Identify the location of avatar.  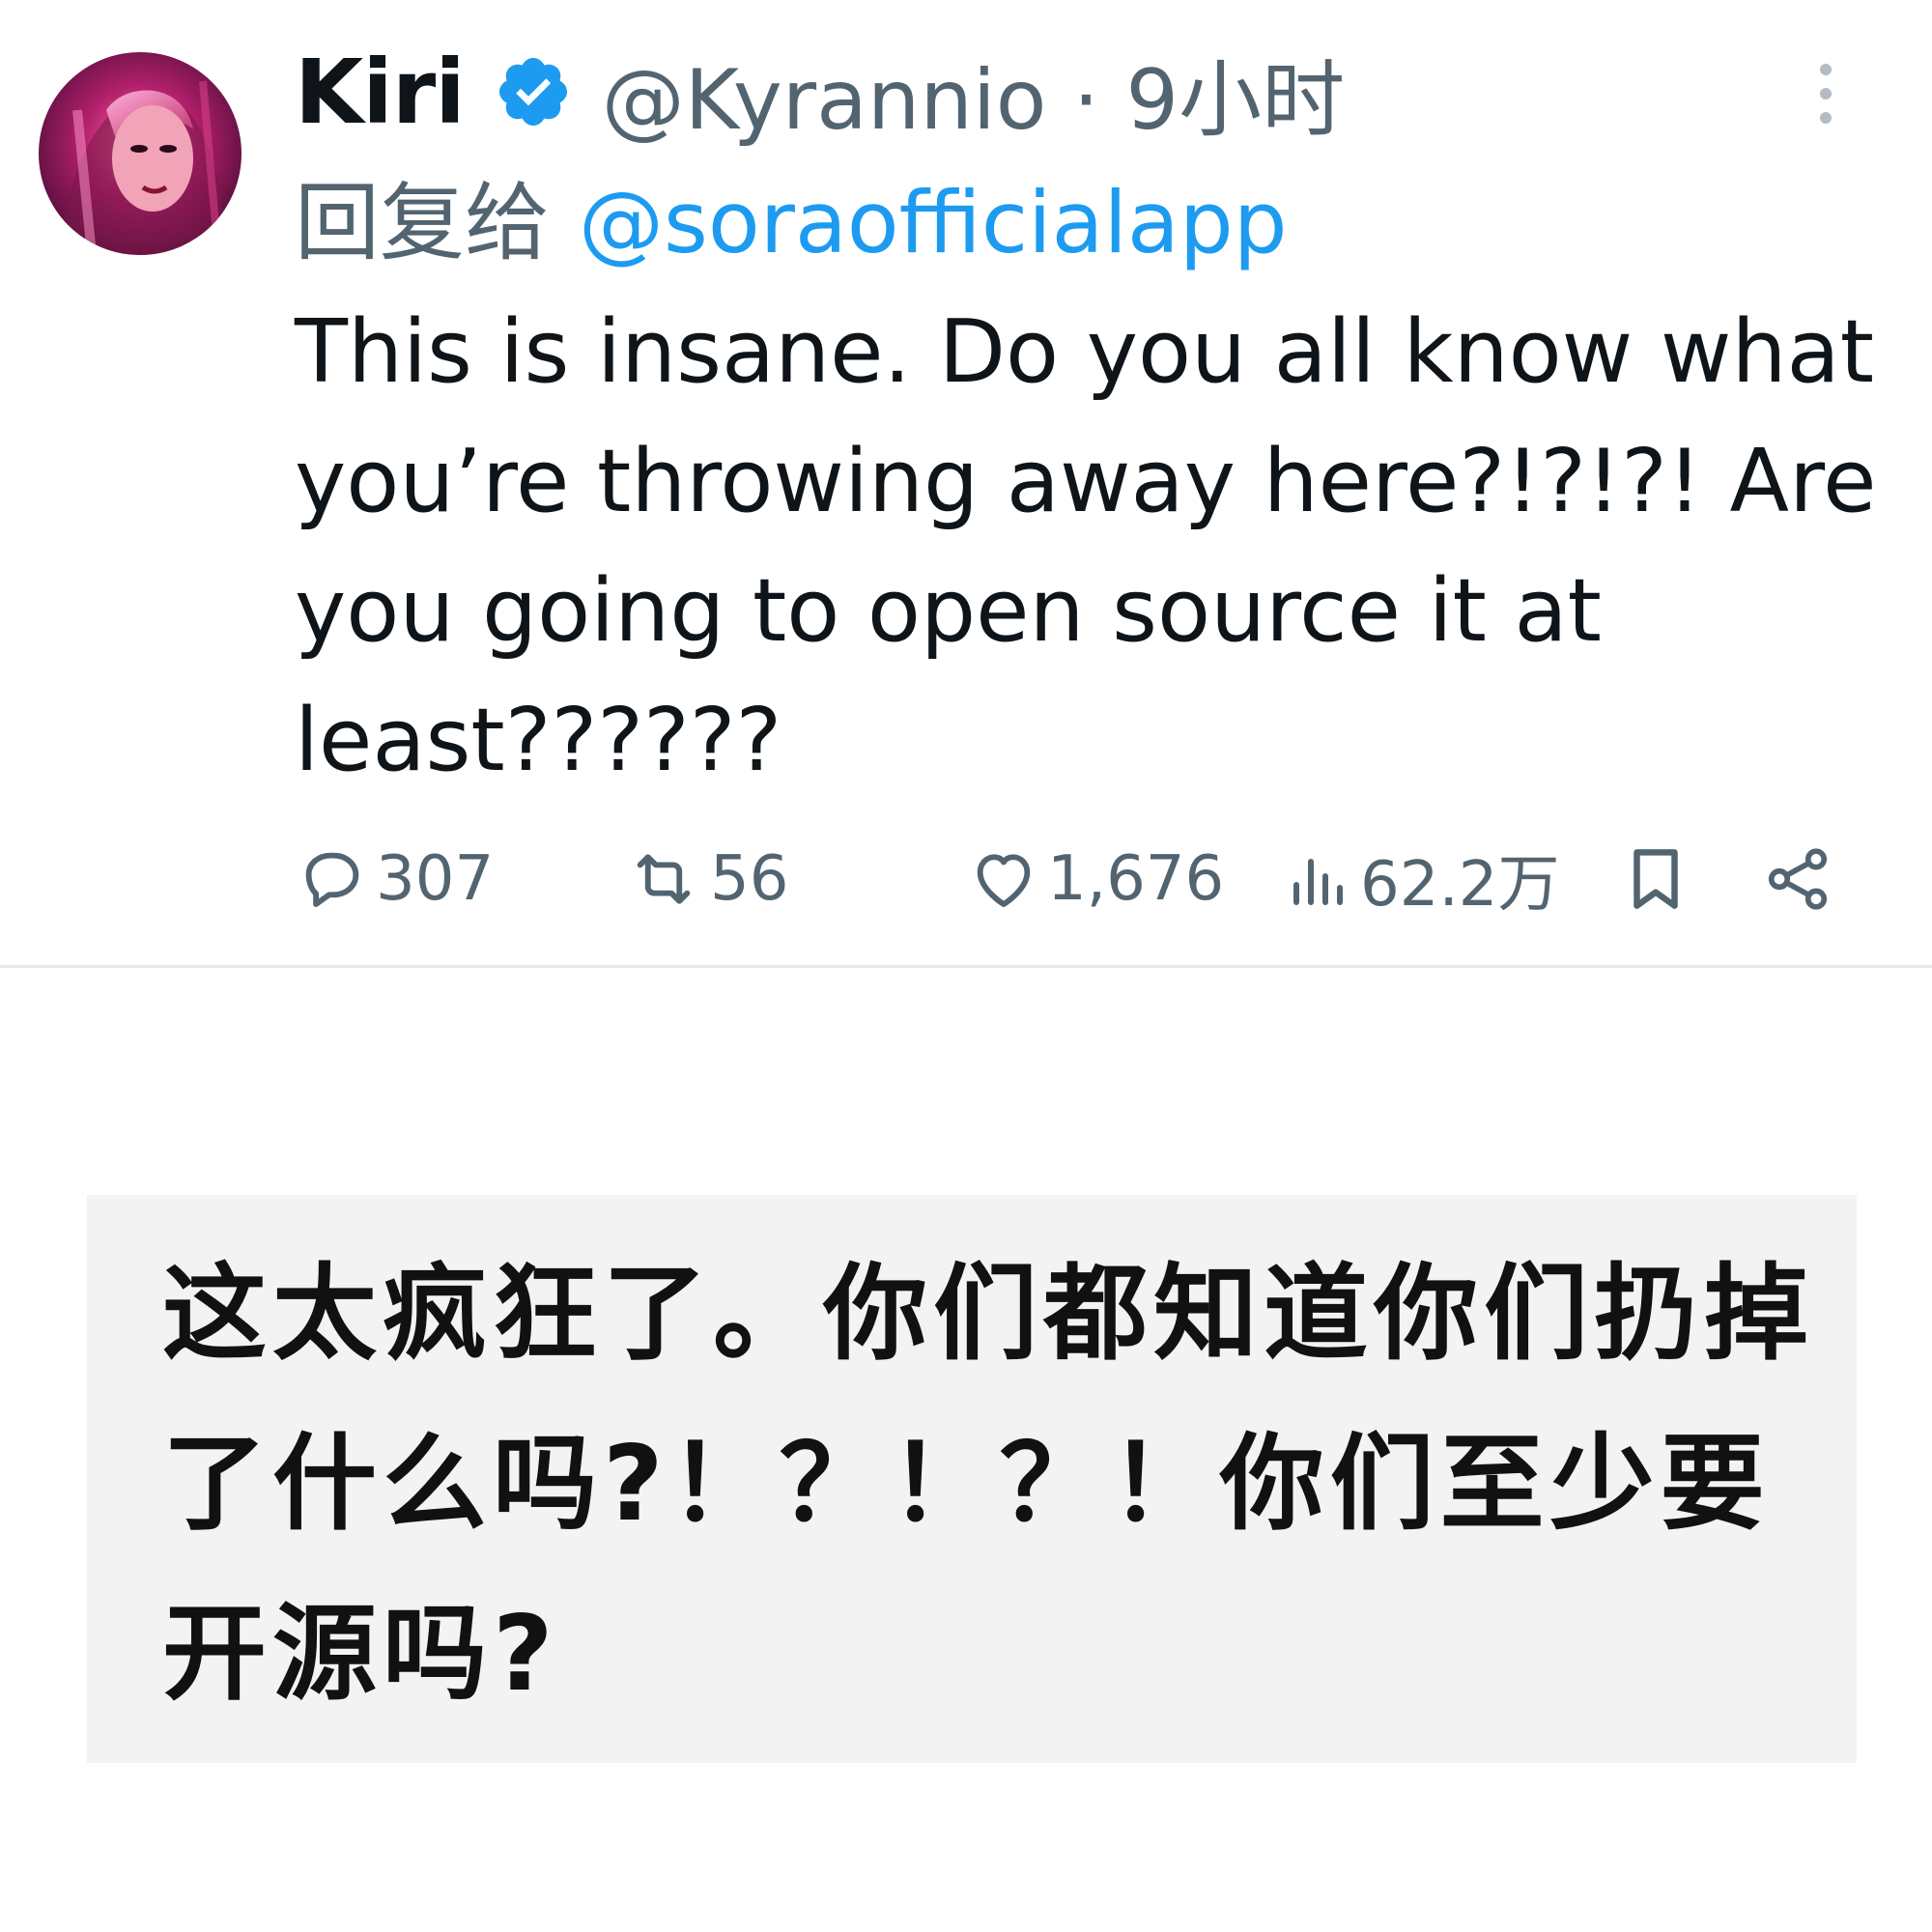
(140, 153).